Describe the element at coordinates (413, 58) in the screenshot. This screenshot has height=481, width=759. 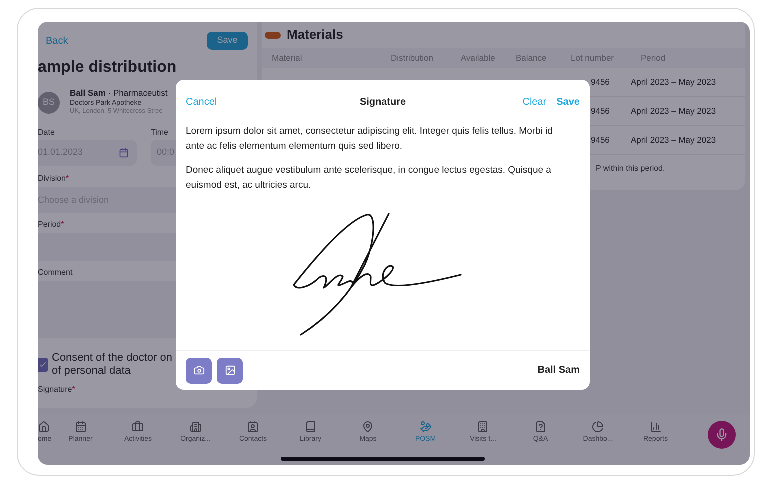
I see `column-header: Distribution` at that location.